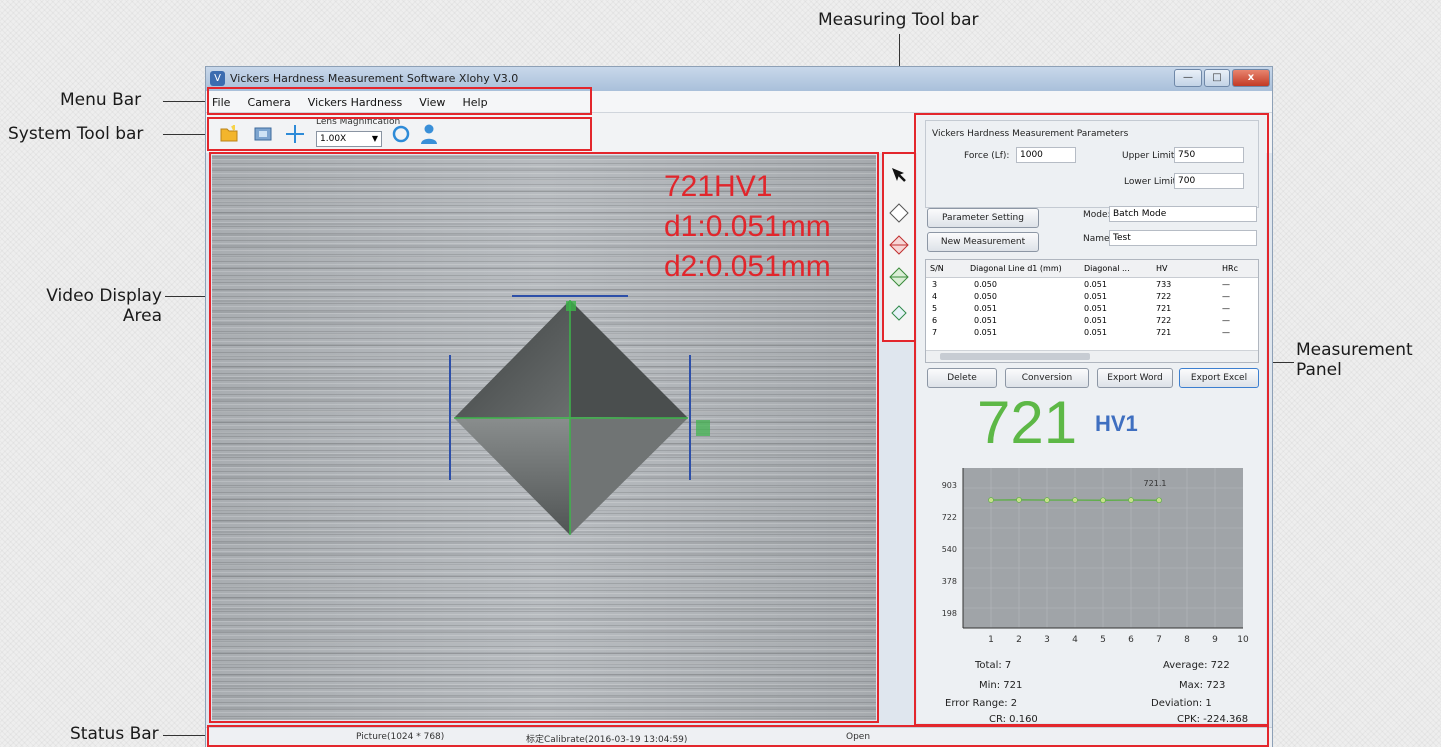 Image resolution: width=1441 pixels, height=747 pixels. I want to click on stat-deviation: Deviation: 1, so click(1181, 703).